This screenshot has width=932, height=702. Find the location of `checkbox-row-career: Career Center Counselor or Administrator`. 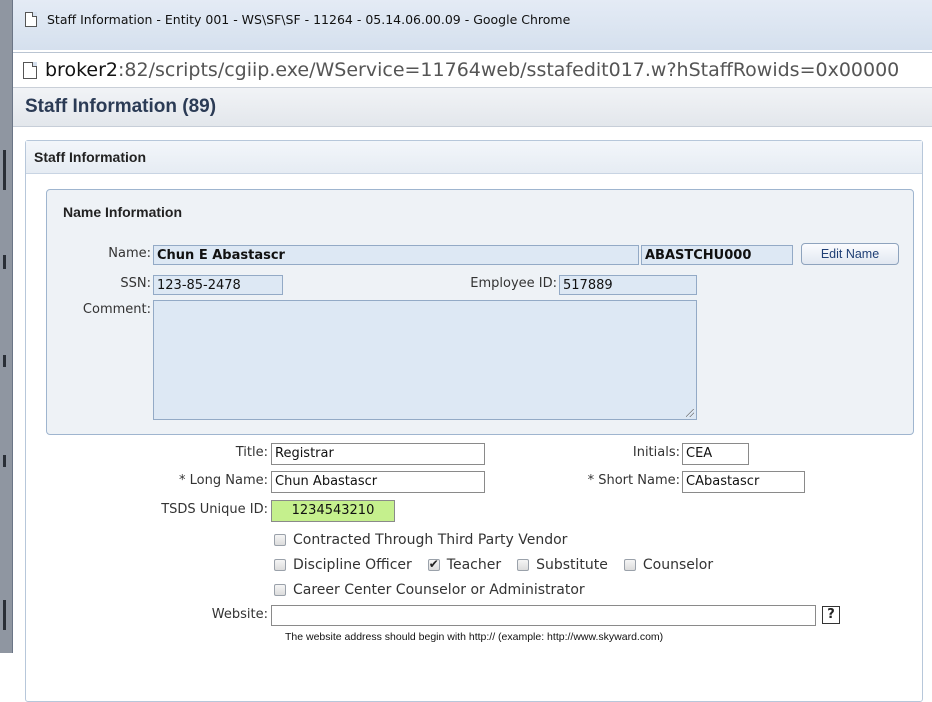

checkbox-row-career: Career Center Counselor or Administrator is located at coordinates (437, 590).